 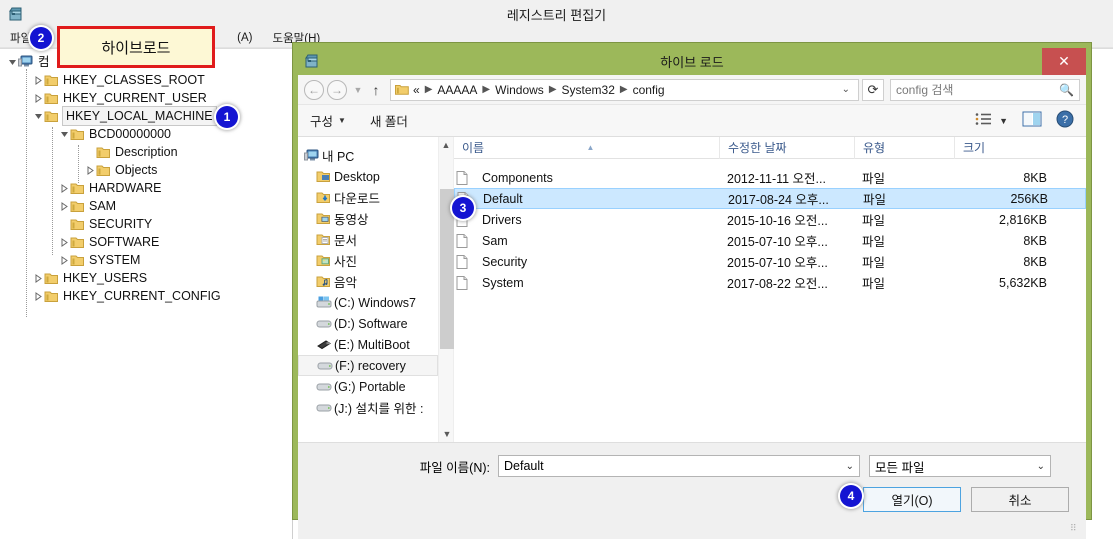 I want to click on scroll-down-icon: ▼, so click(x=447, y=434).